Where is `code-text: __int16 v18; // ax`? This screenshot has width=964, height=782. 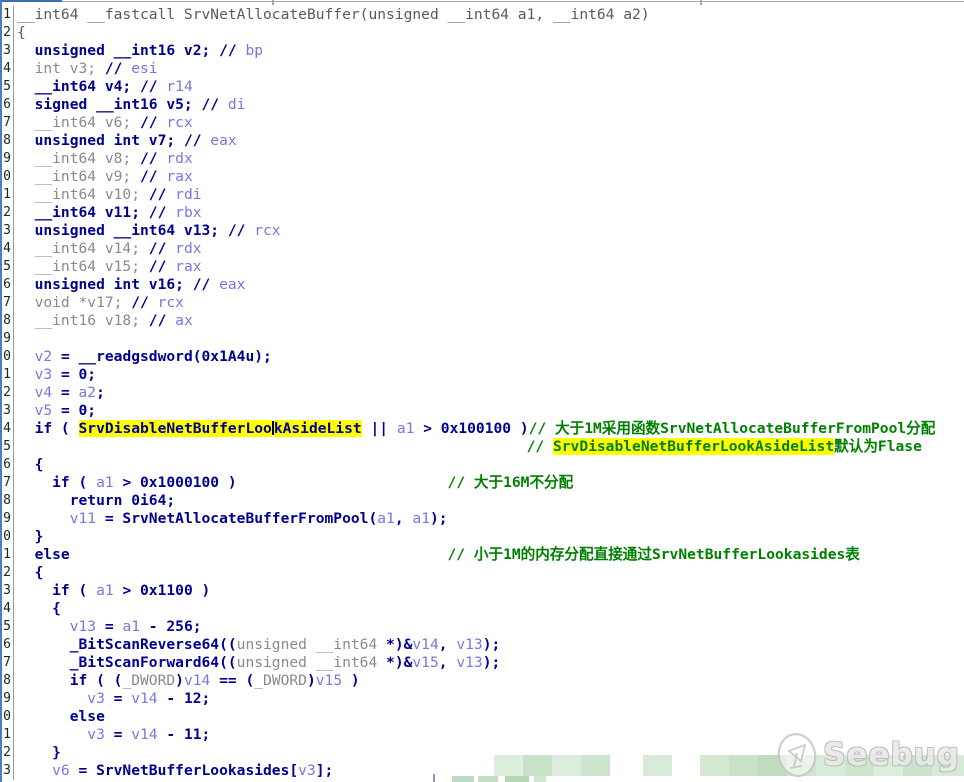 code-text: __int16 v18; // ax is located at coordinates (103, 321).